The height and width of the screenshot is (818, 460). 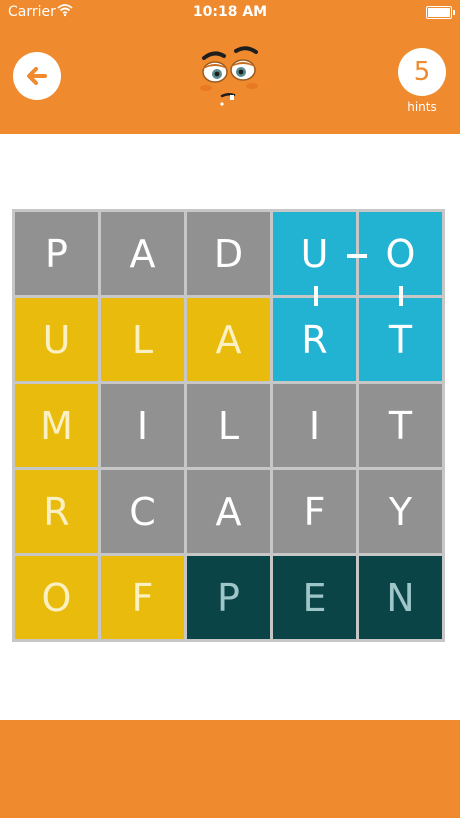 What do you see at coordinates (440, 12) in the screenshot?
I see `battery-icon` at bounding box center [440, 12].